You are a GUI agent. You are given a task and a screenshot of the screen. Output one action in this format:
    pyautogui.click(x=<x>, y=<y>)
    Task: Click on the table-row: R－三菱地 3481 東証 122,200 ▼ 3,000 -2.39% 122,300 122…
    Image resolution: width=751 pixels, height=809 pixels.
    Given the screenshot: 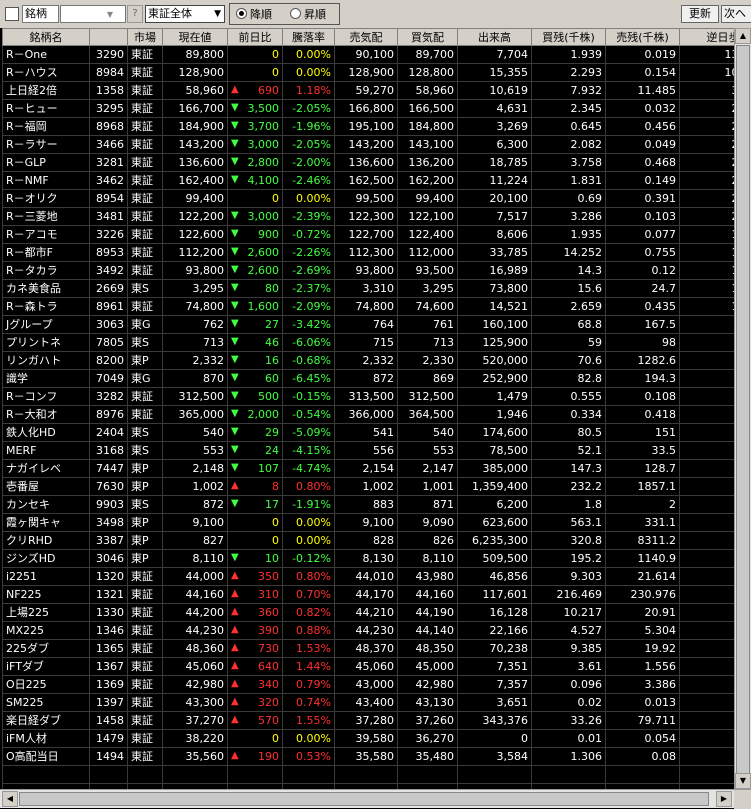 What is the action you would take?
    pyautogui.click(x=368, y=216)
    